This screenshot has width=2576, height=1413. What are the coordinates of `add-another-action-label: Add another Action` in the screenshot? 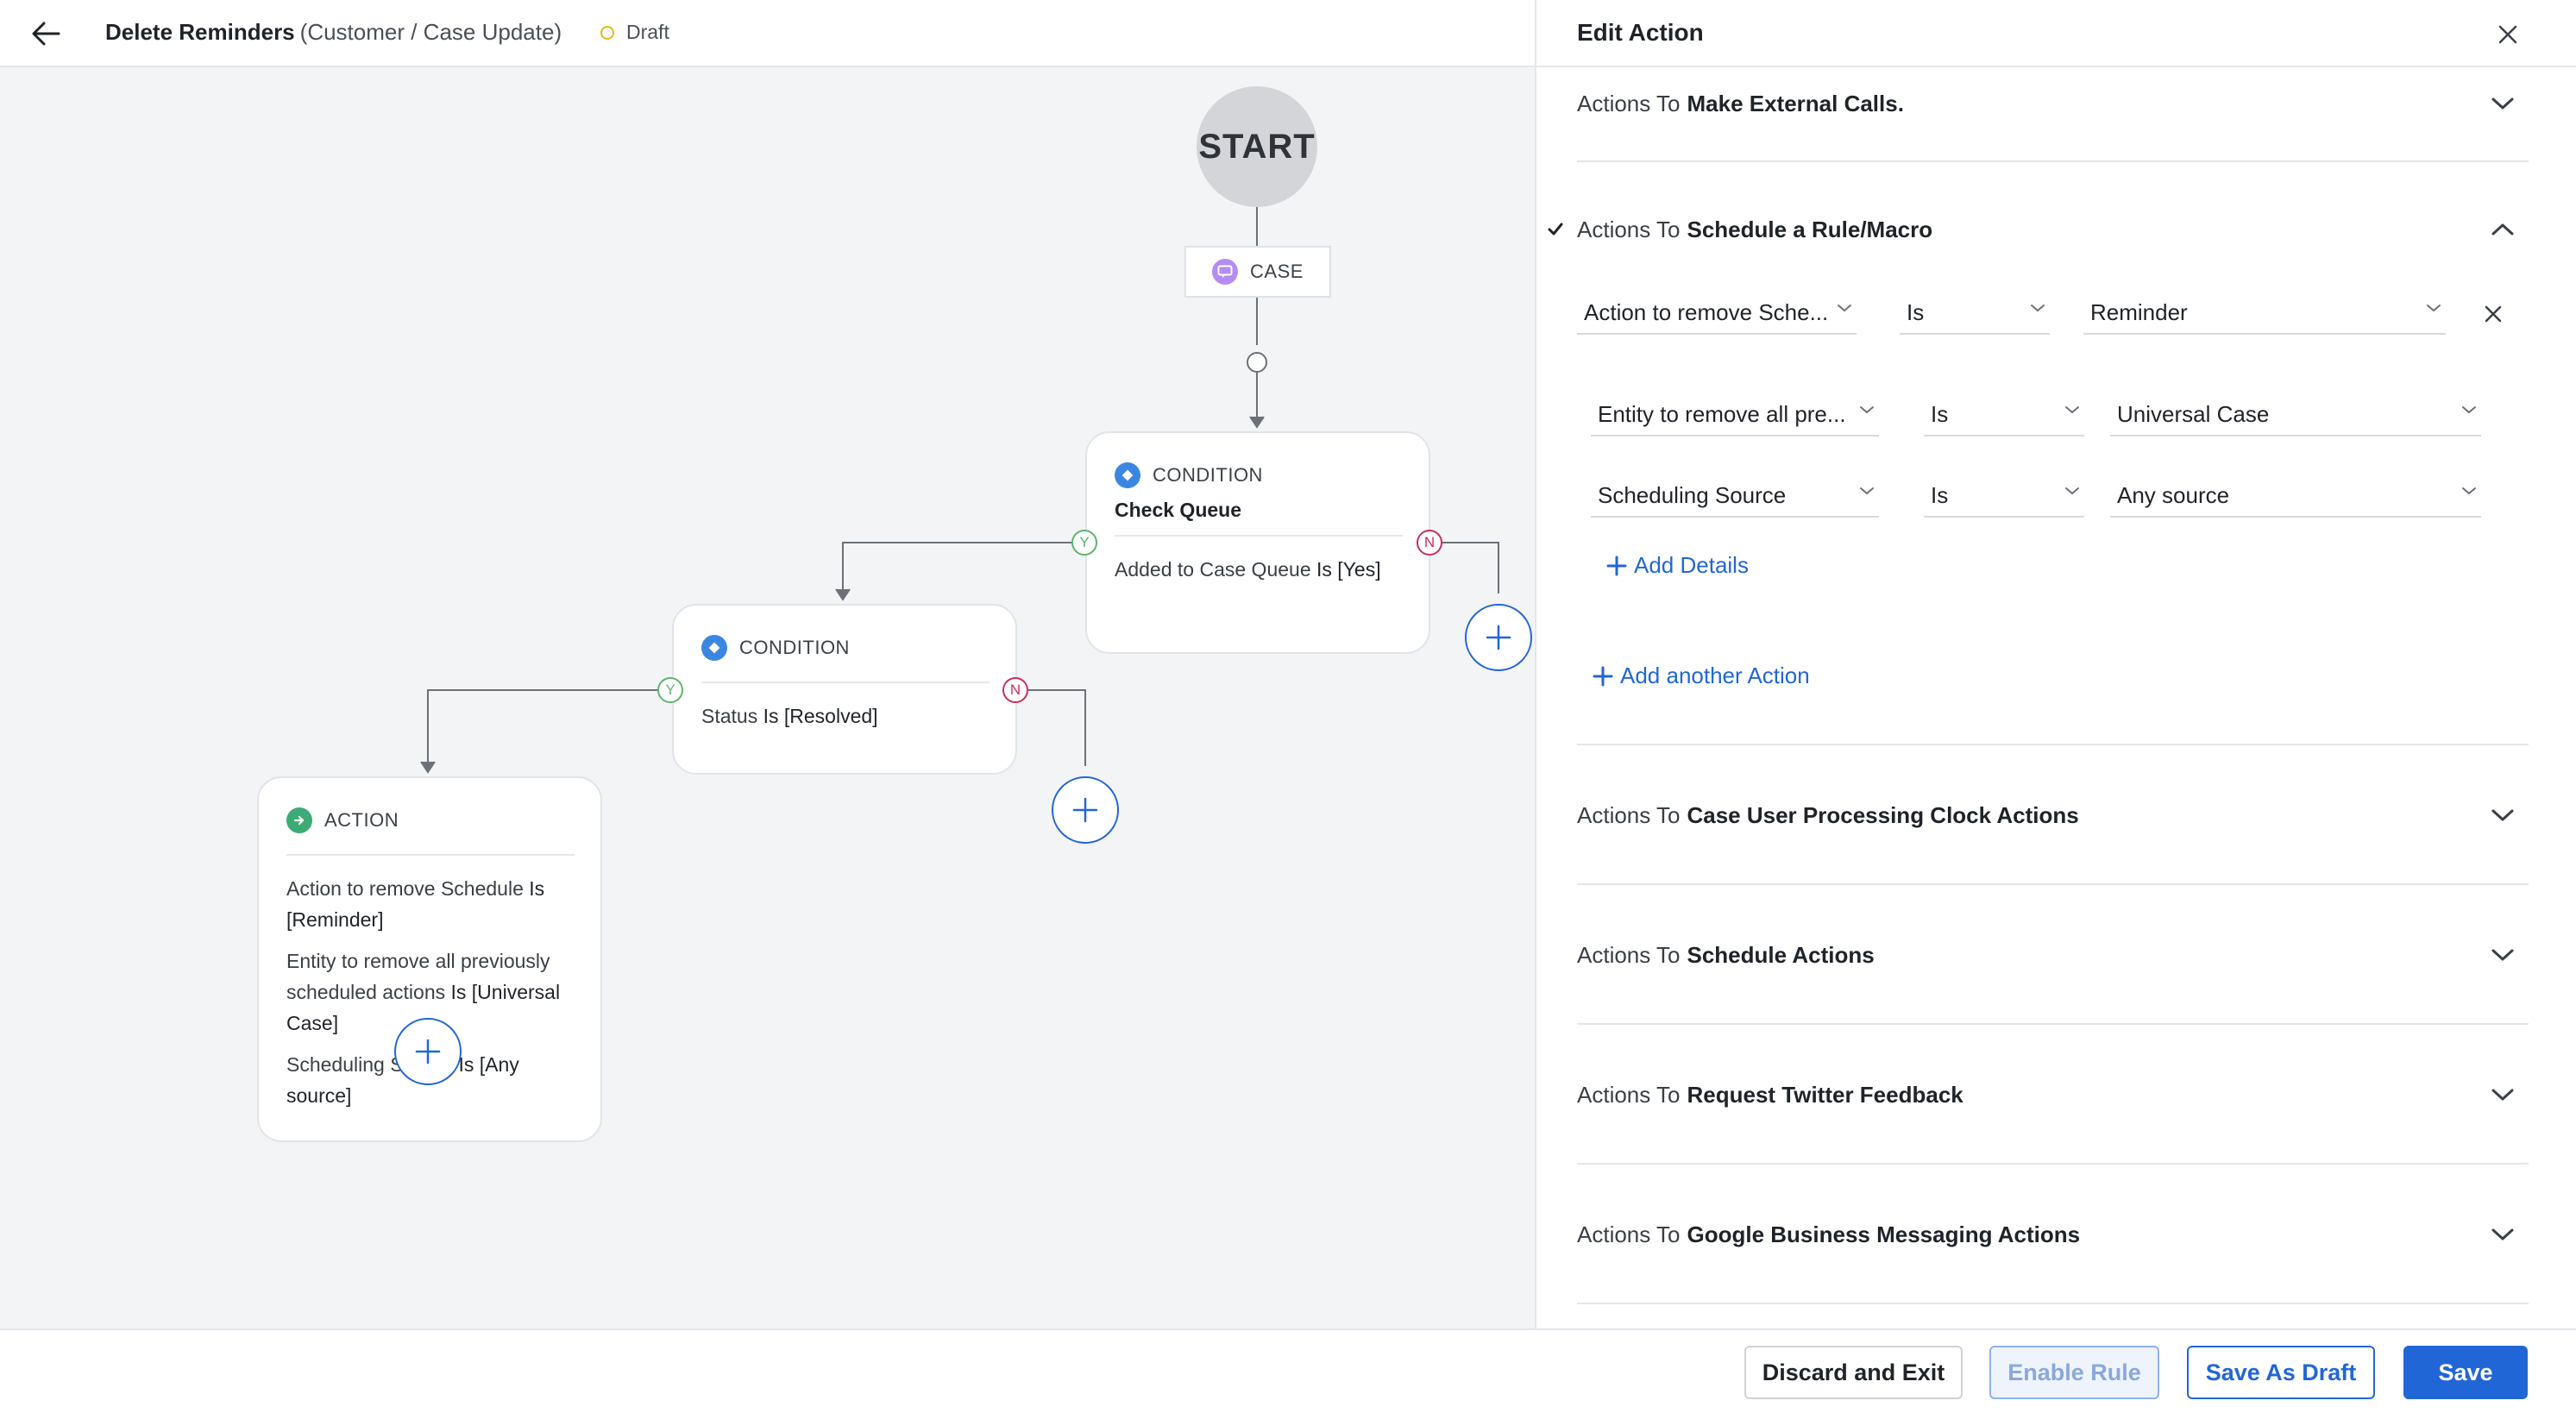 It's located at (1715, 675).